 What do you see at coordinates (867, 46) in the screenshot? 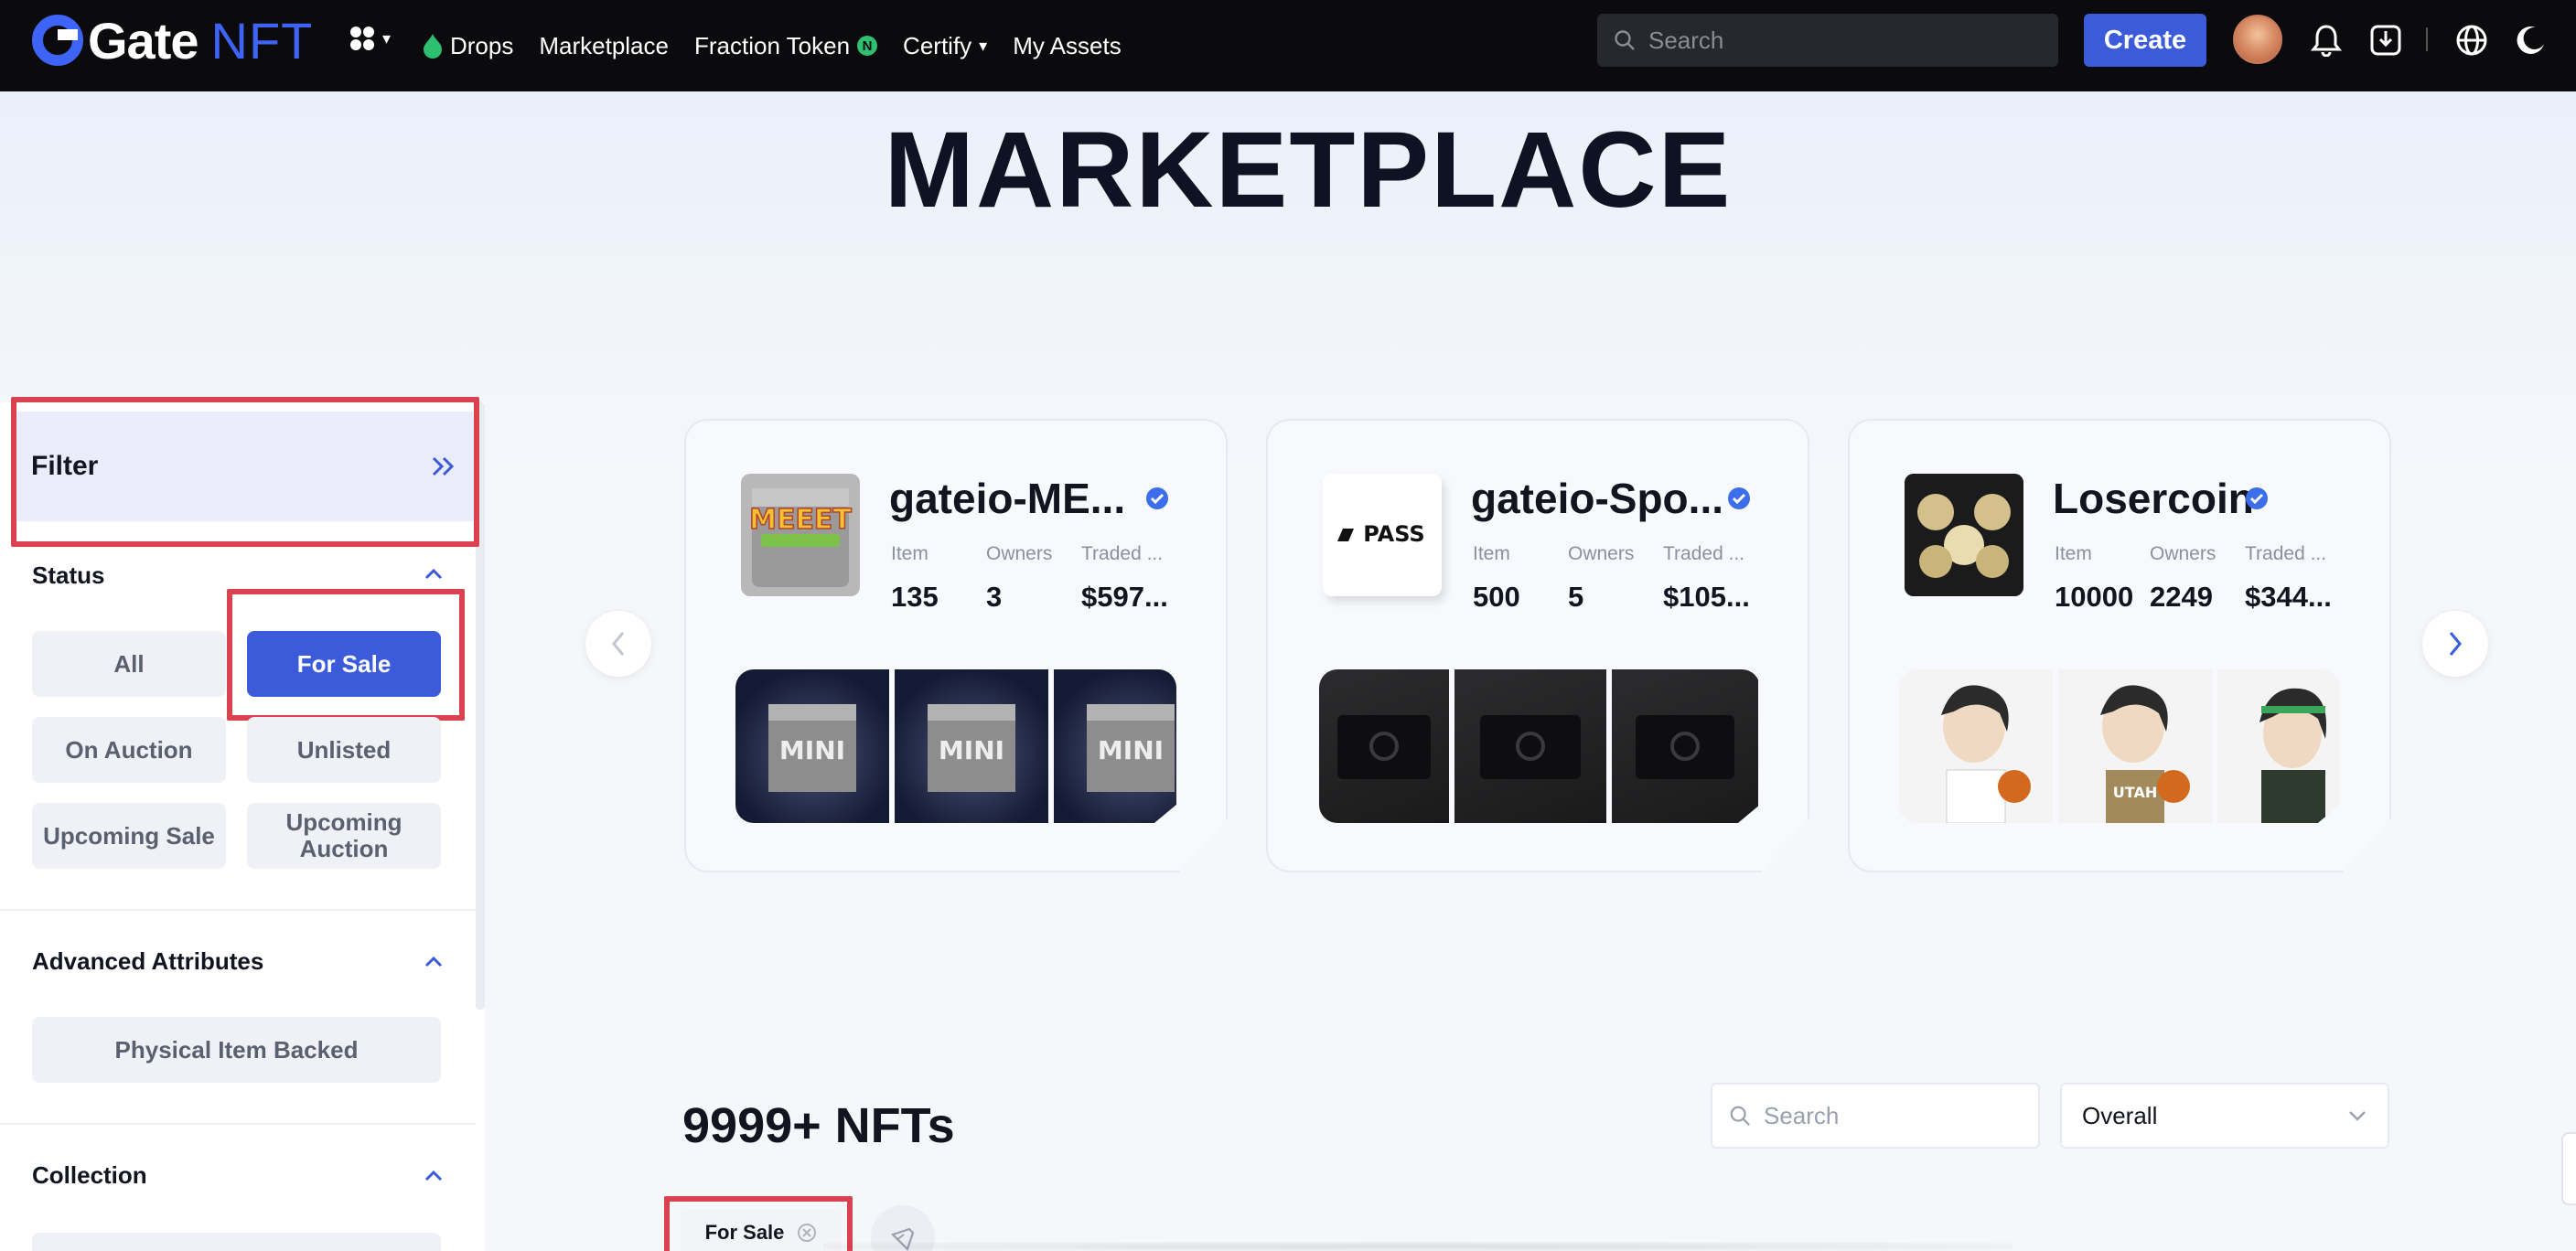
I see `new-badge: N` at bounding box center [867, 46].